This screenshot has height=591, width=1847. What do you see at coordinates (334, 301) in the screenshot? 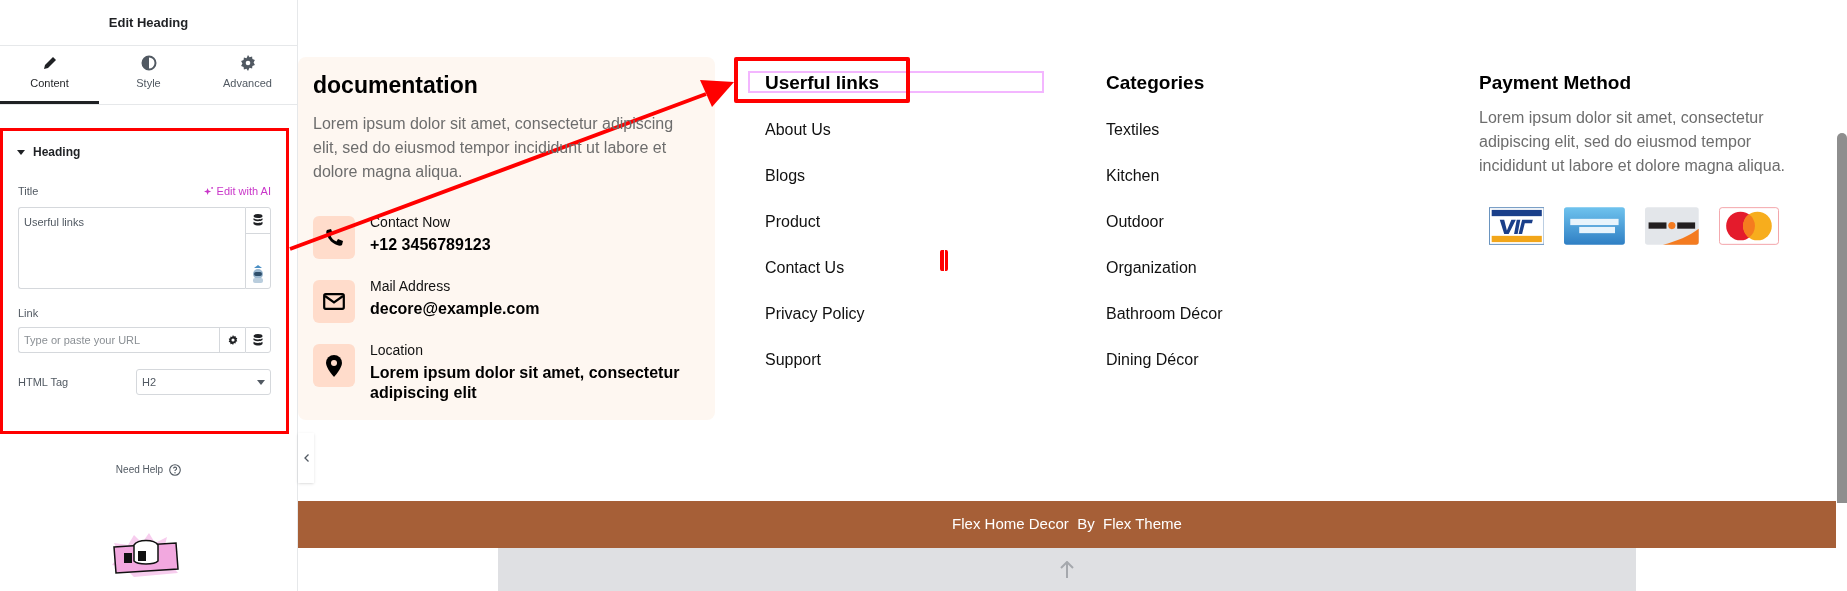
I see `envelope-icon` at bounding box center [334, 301].